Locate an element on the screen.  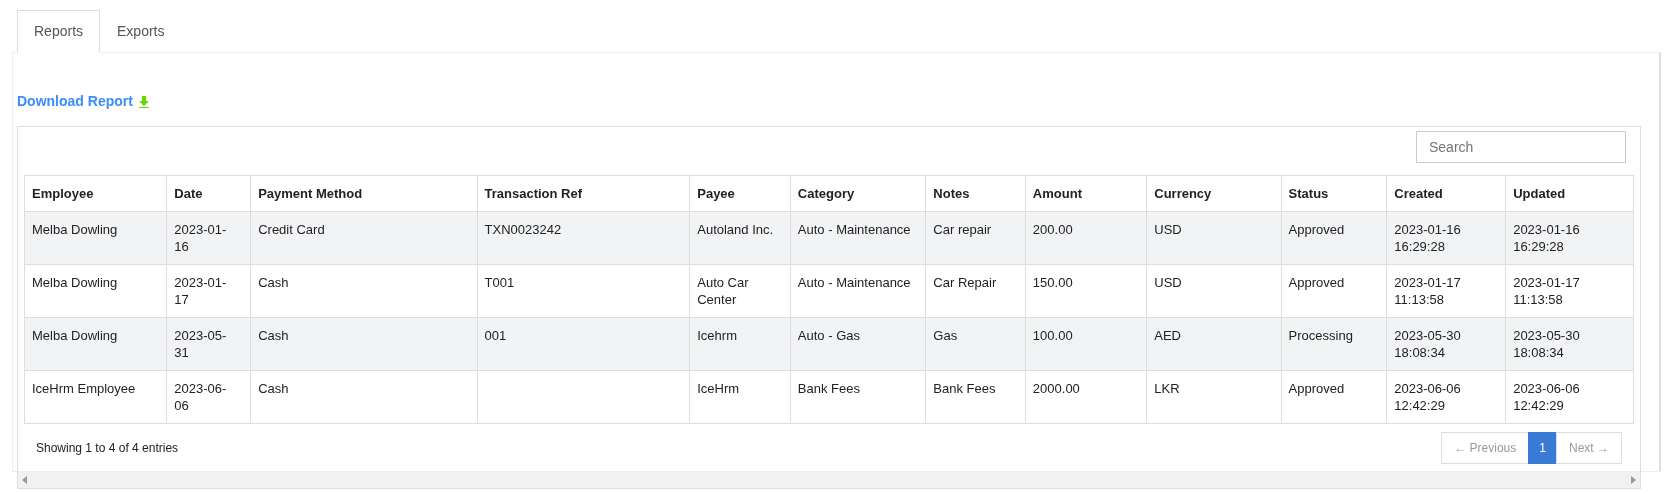
table-cell: Icehrm is located at coordinates (717, 335).